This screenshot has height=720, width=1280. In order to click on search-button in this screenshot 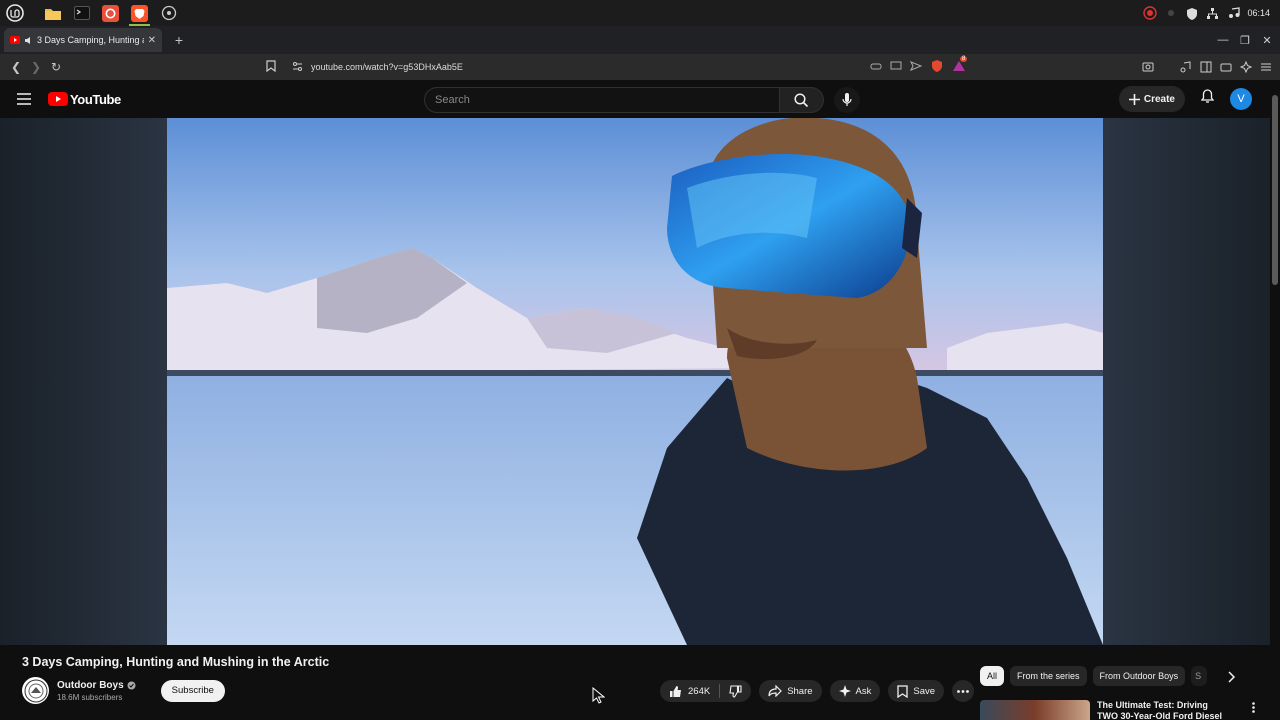, I will do `click(802, 100)`.